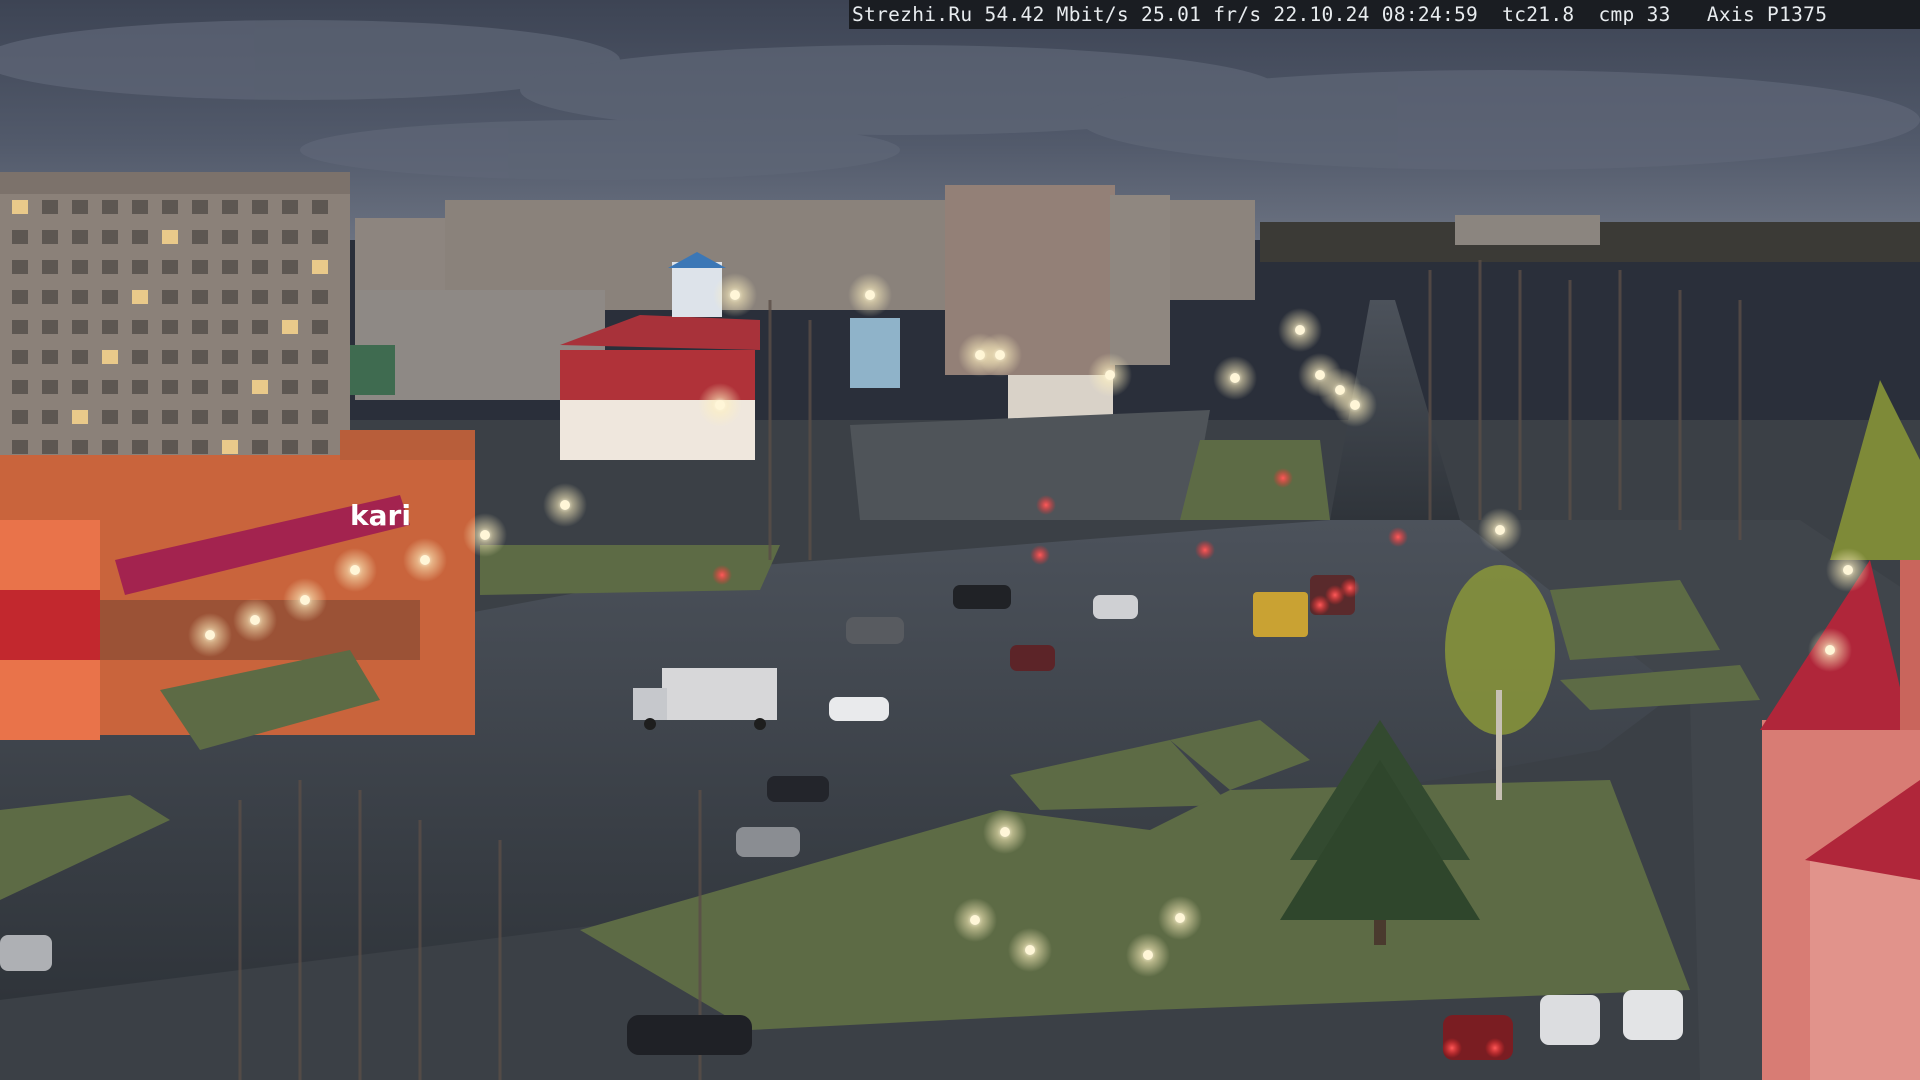  I want to click on plaza, so click(1030, 465).